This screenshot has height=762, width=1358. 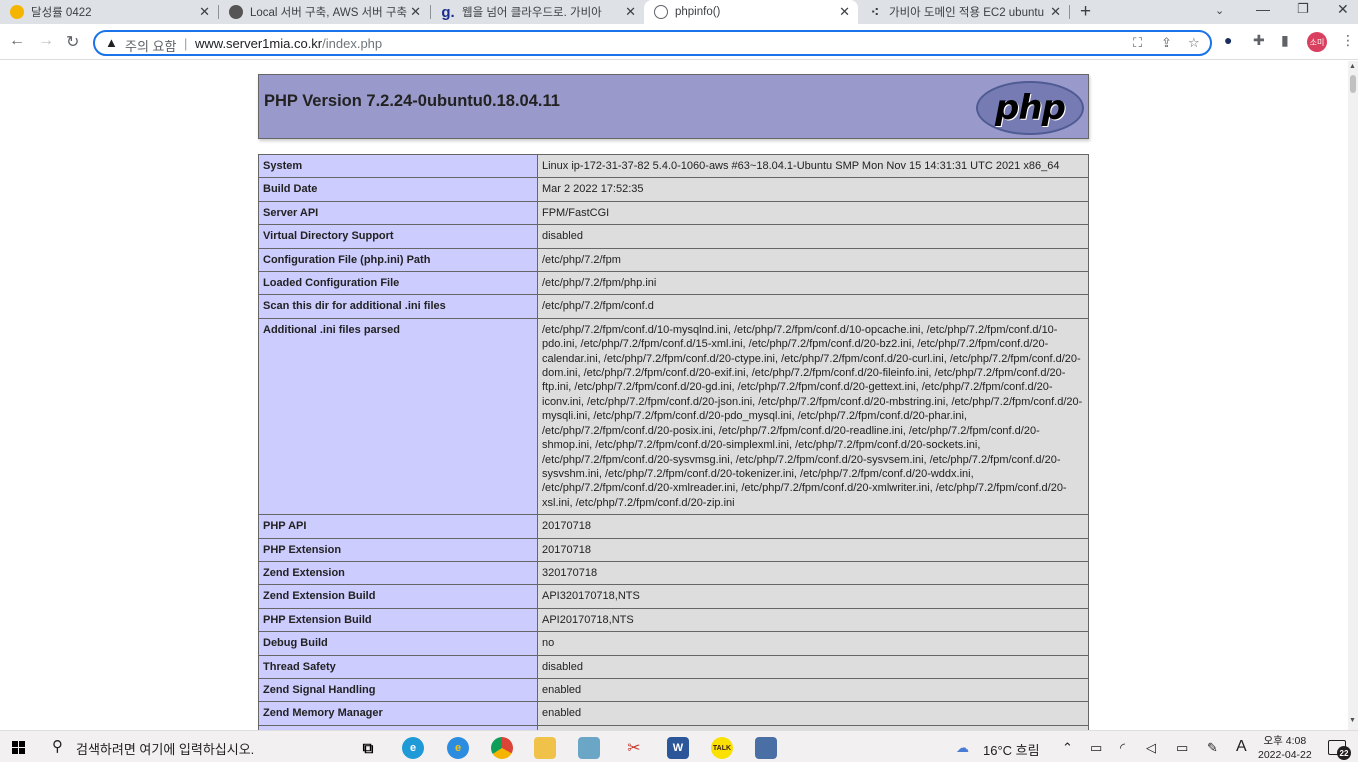 I want to click on phpinfo-row: Thread Safety disabled, so click(x=673, y=666).